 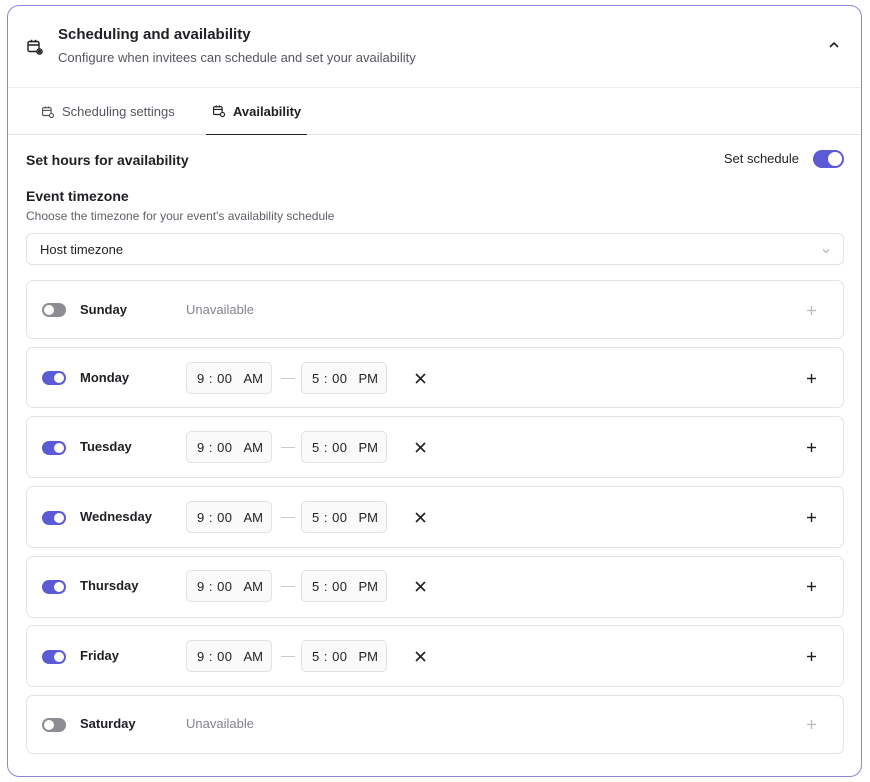 I want to click on tab-label: Scheduling settings, so click(x=118, y=111).